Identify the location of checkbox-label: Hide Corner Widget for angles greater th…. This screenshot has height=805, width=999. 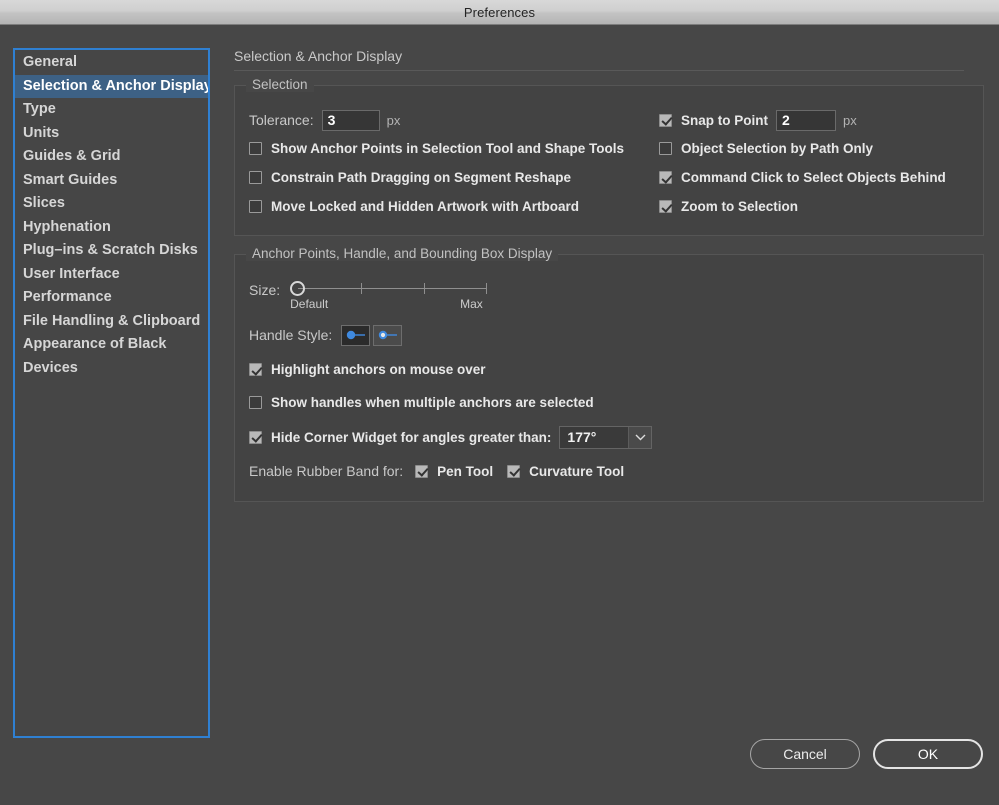
(411, 437).